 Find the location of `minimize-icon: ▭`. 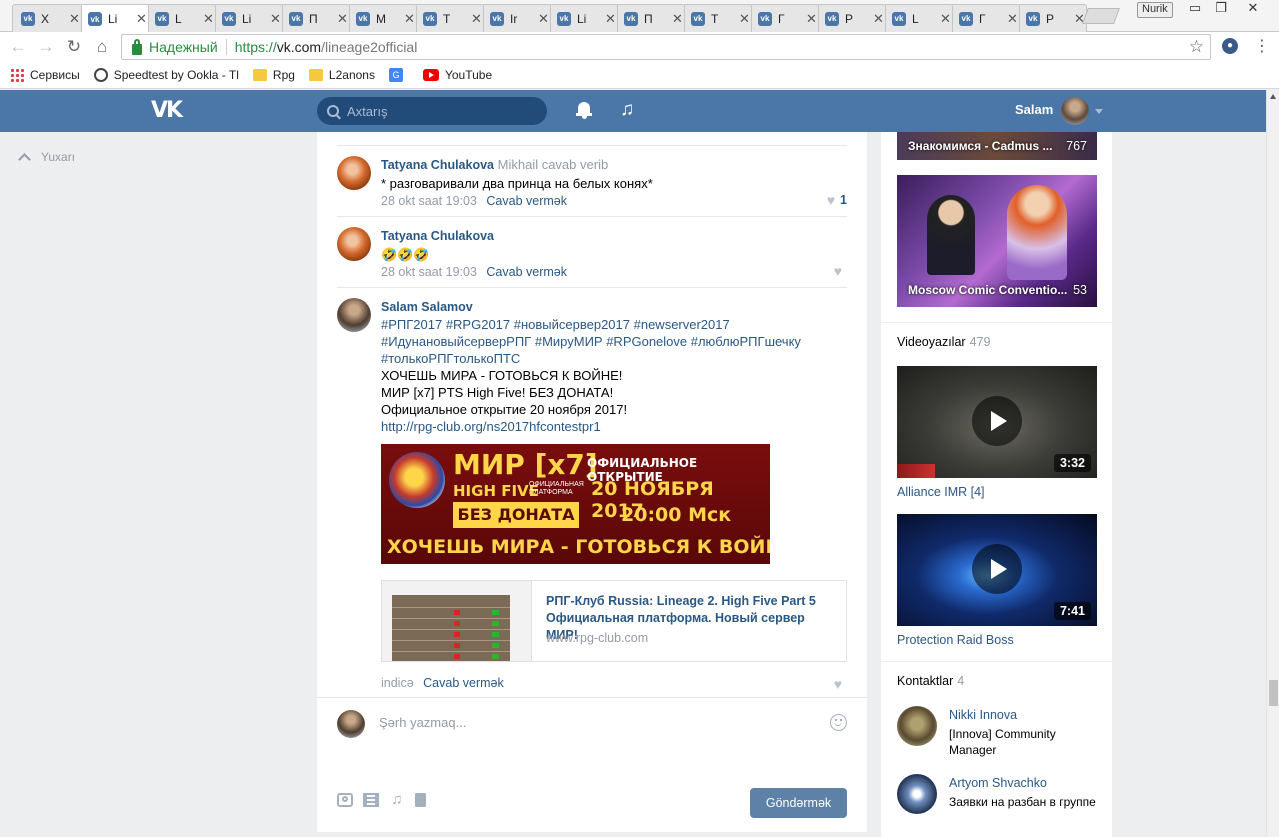

minimize-icon: ▭ is located at coordinates (1195, 8).